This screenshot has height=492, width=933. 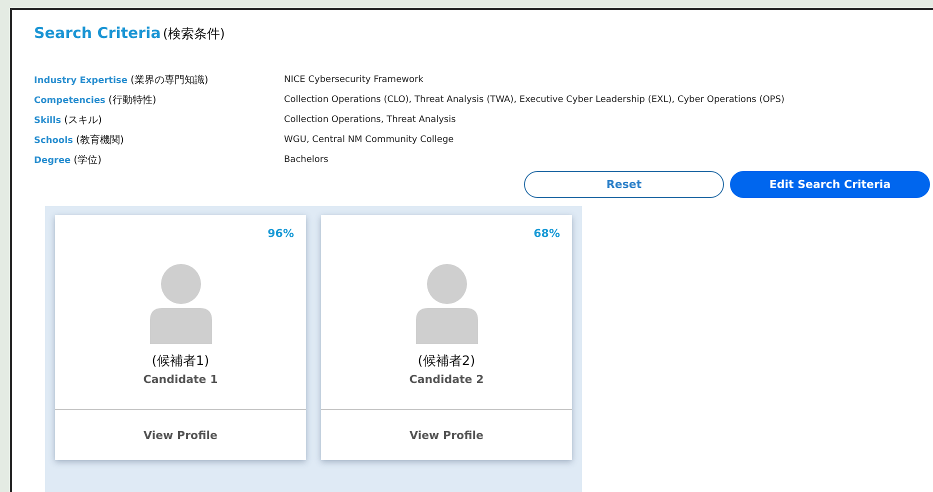 I want to click on criteria-label-translation: (教育機関), so click(x=100, y=140).